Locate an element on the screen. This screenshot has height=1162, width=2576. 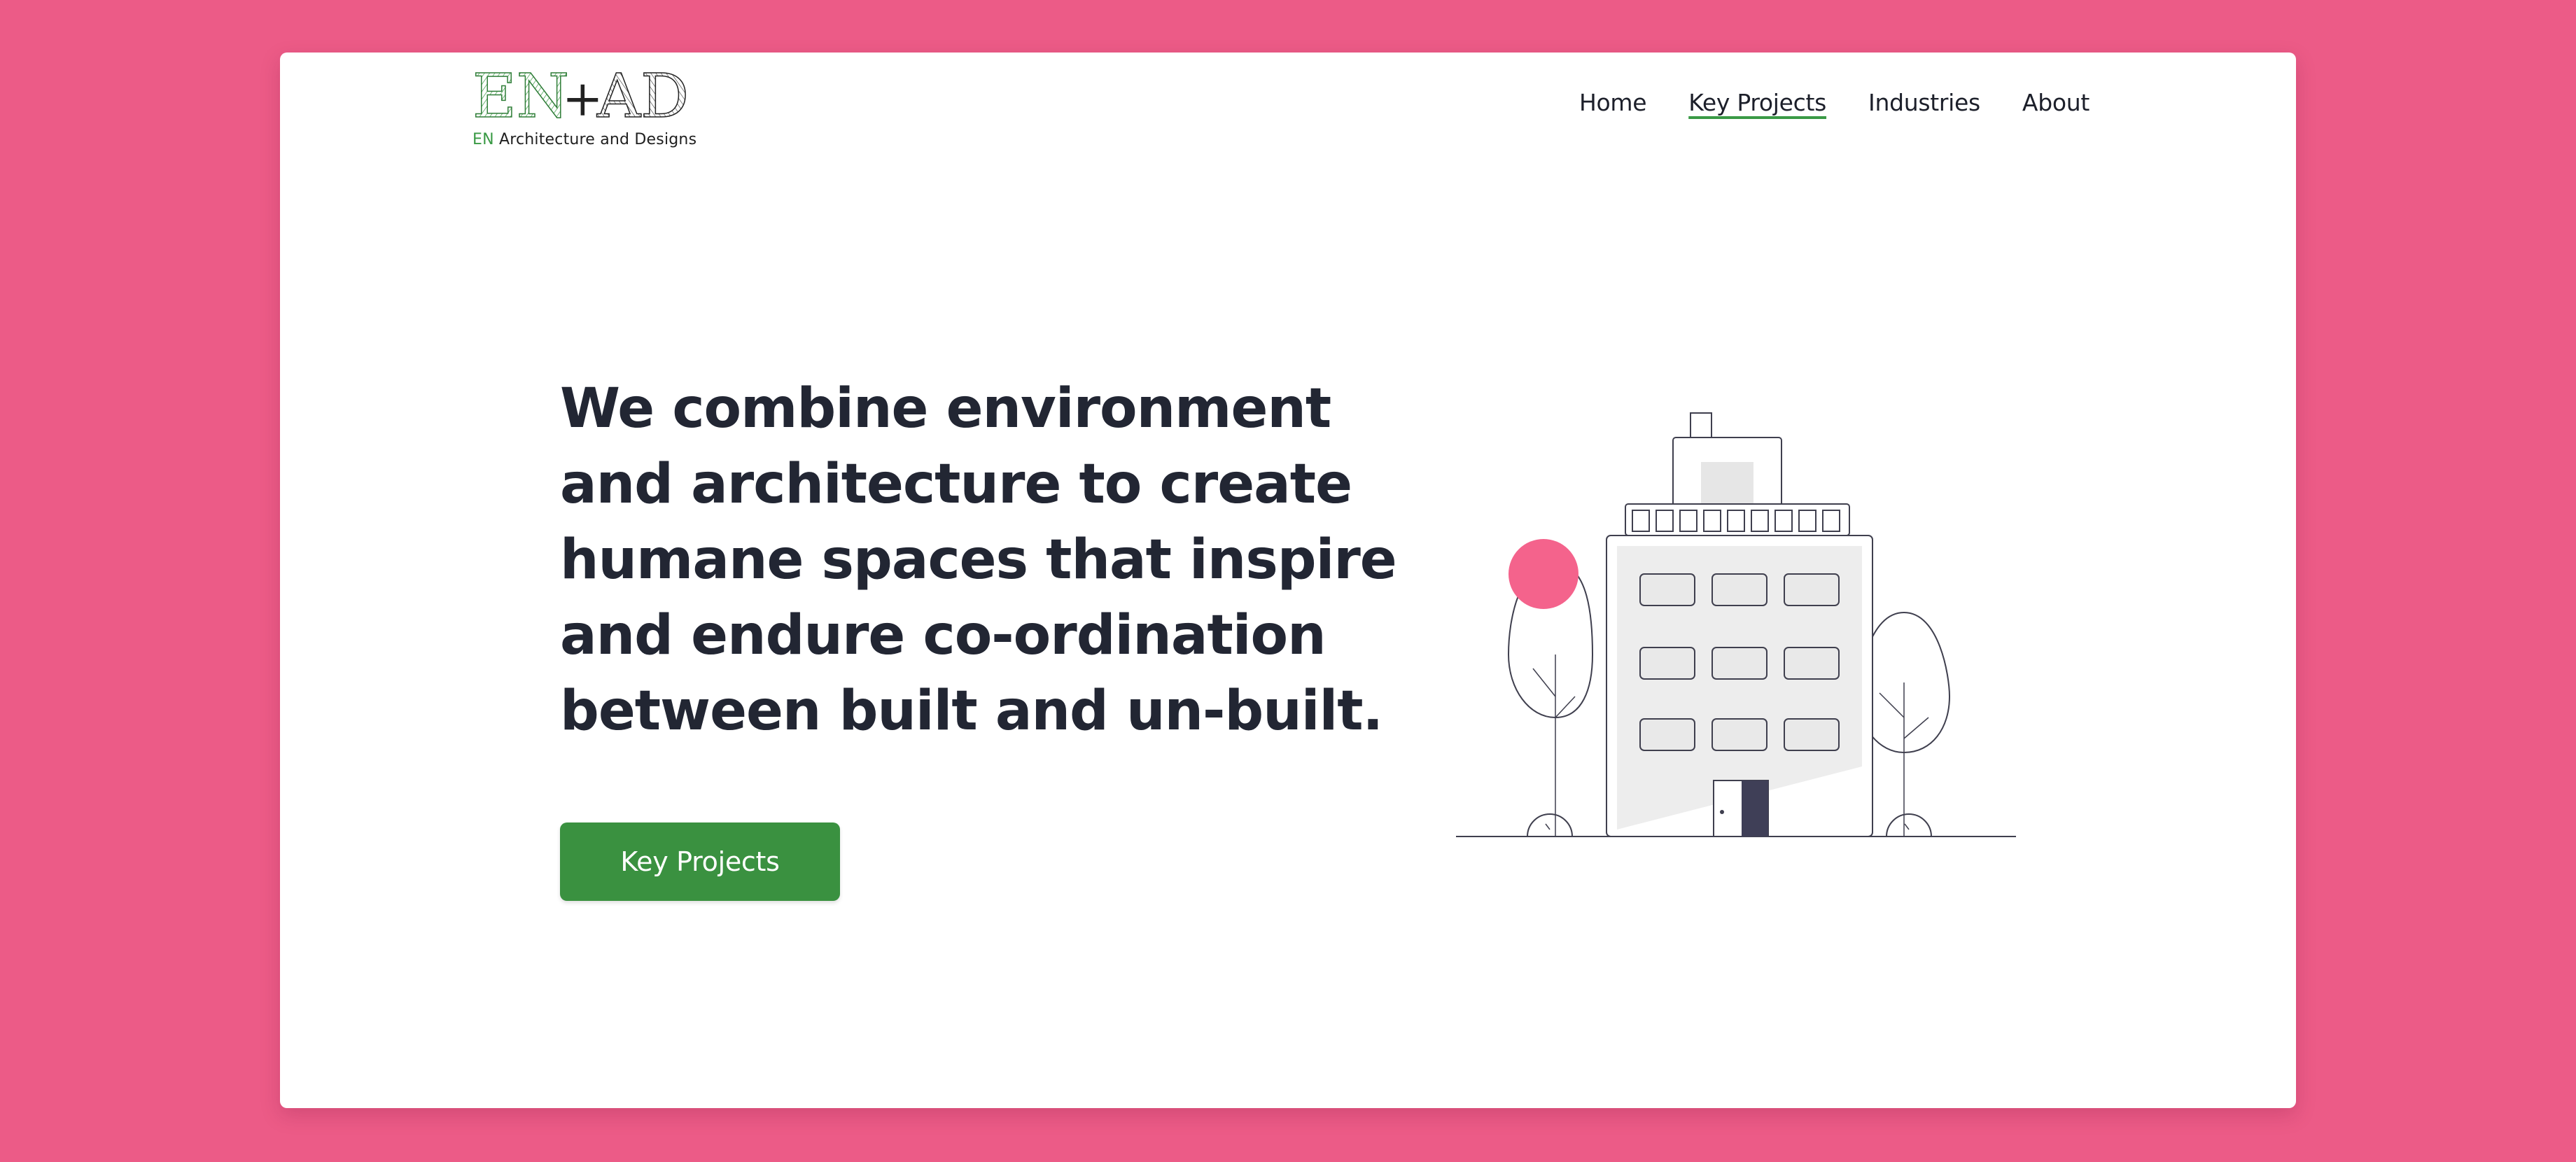
key-projects-button: Key Projects is located at coordinates (700, 861).